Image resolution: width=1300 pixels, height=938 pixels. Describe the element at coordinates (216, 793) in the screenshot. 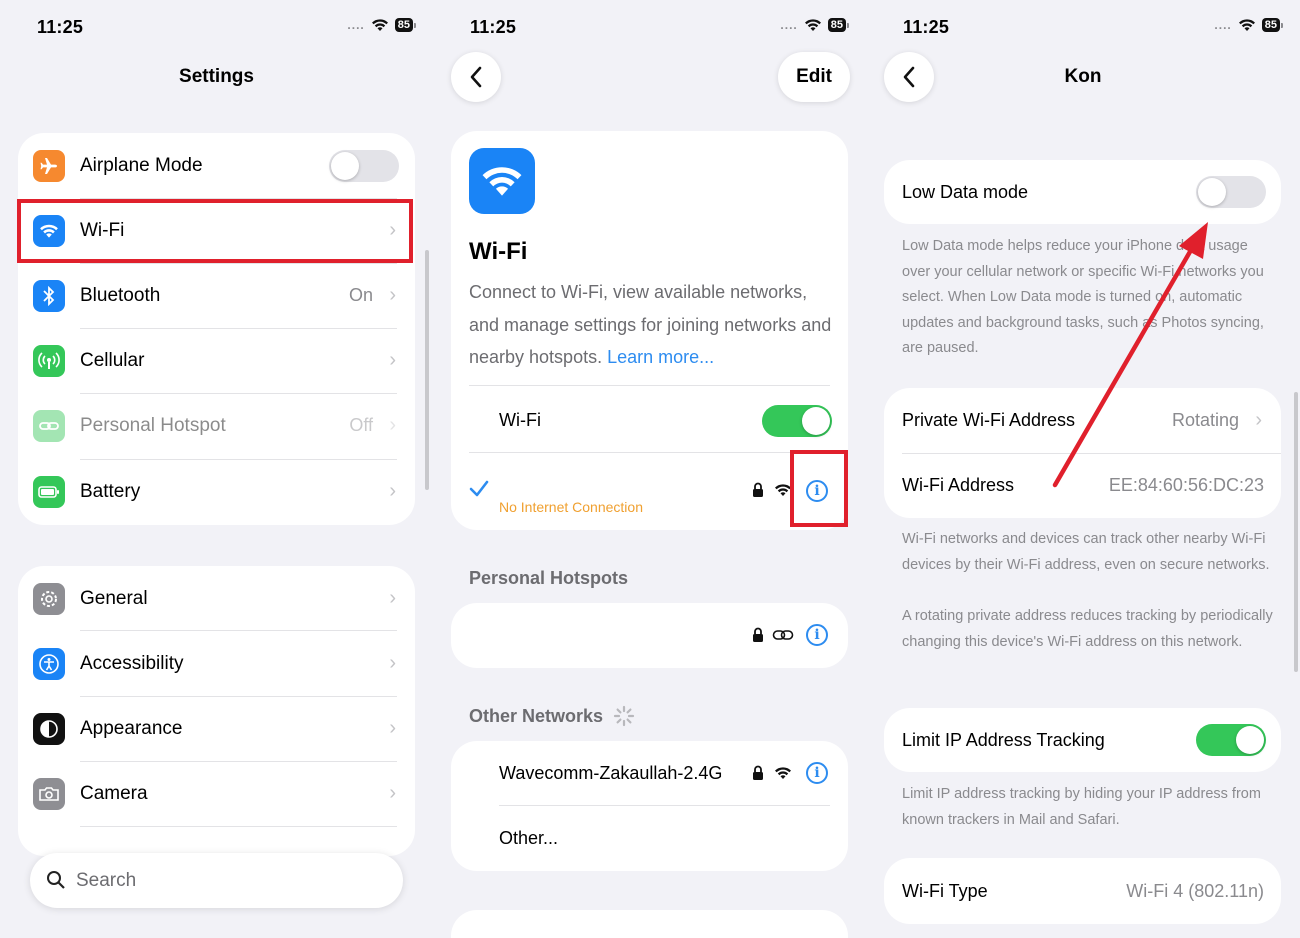

I see `settings-row-camera: Camera ›` at that location.